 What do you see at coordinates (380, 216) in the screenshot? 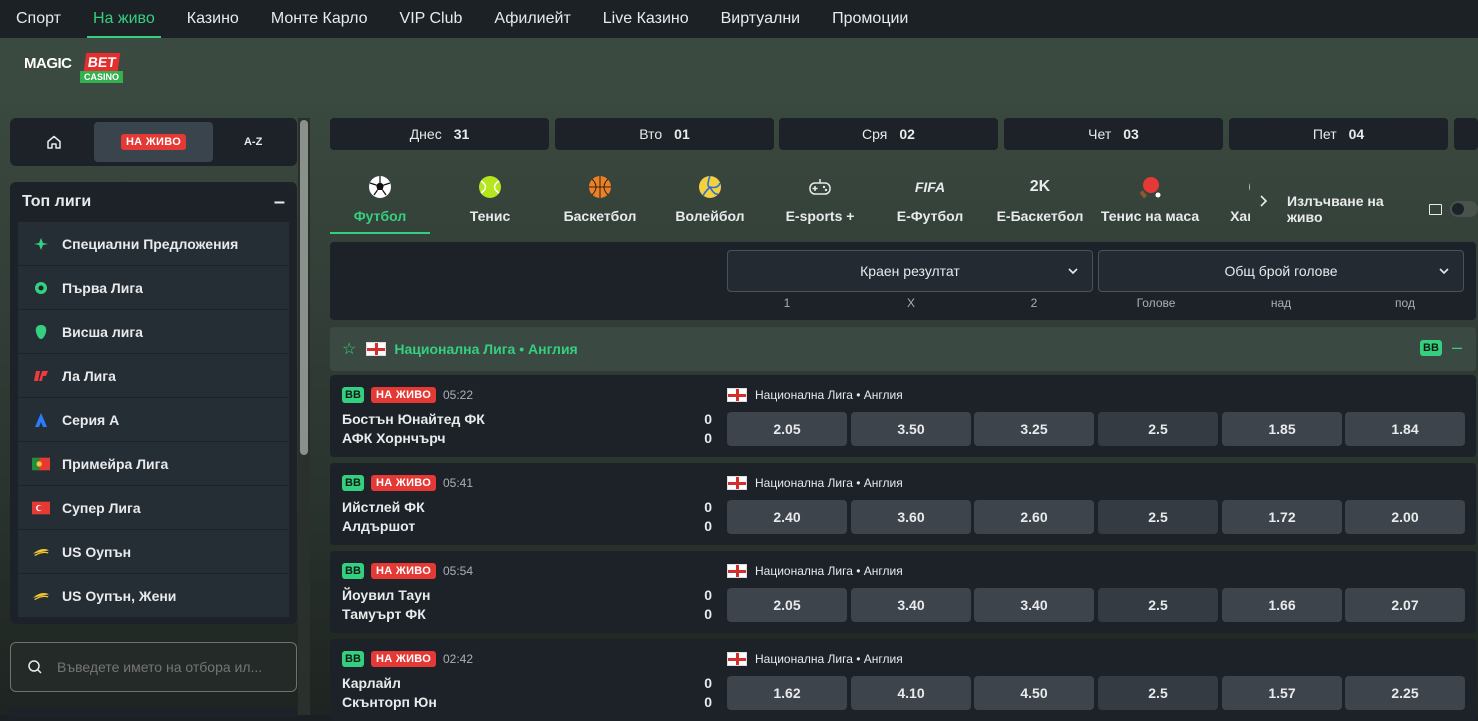
I see `sport-label: Футбол` at bounding box center [380, 216].